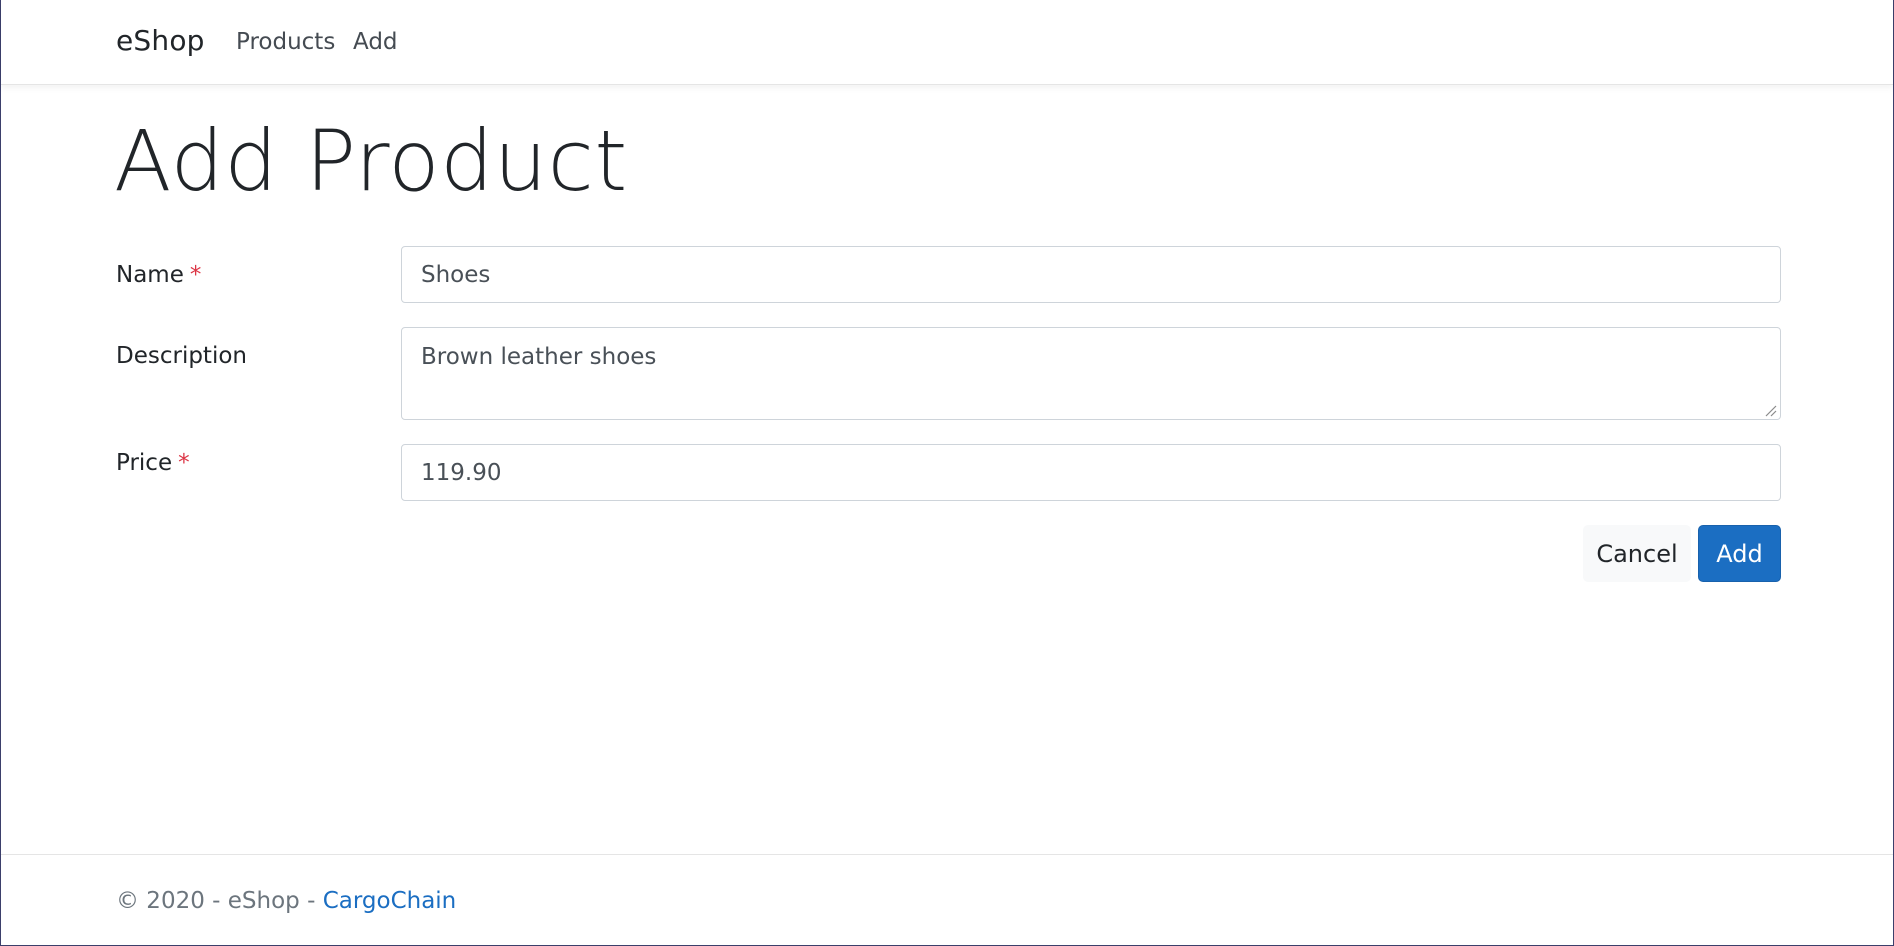 Image resolution: width=1894 pixels, height=946 pixels. What do you see at coordinates (150, 275) in the screenshot?
I see `name-label-text: Name` at bounding box center [150, 275].